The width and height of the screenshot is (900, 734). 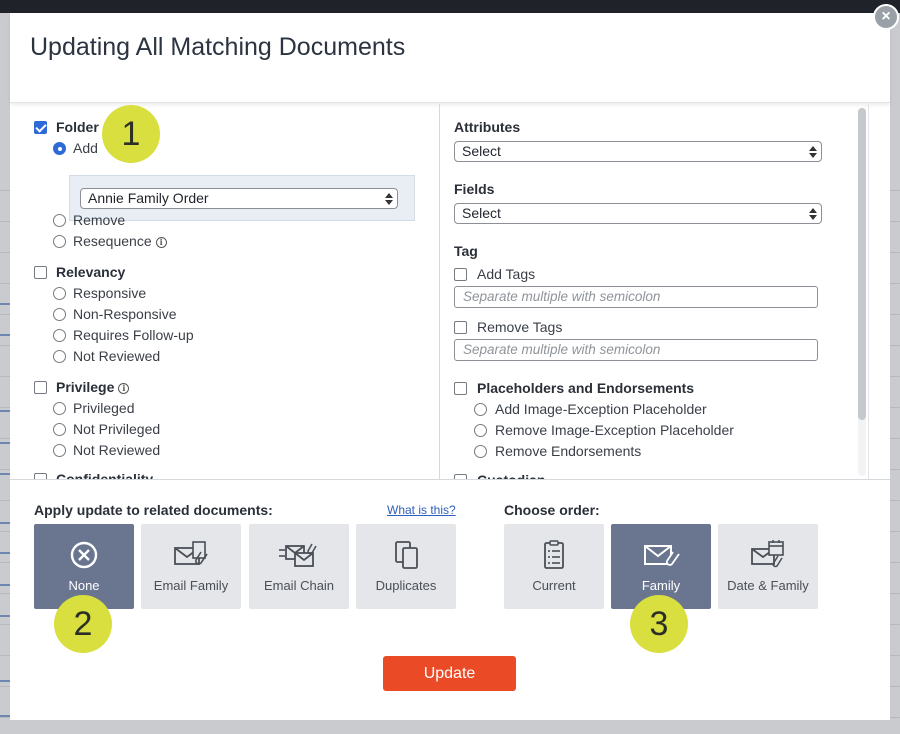 What do you see at coordinates (421, 510) in the screenshot?
I see `what-is-this-link: What is this?` at bounding box center [421, 510].